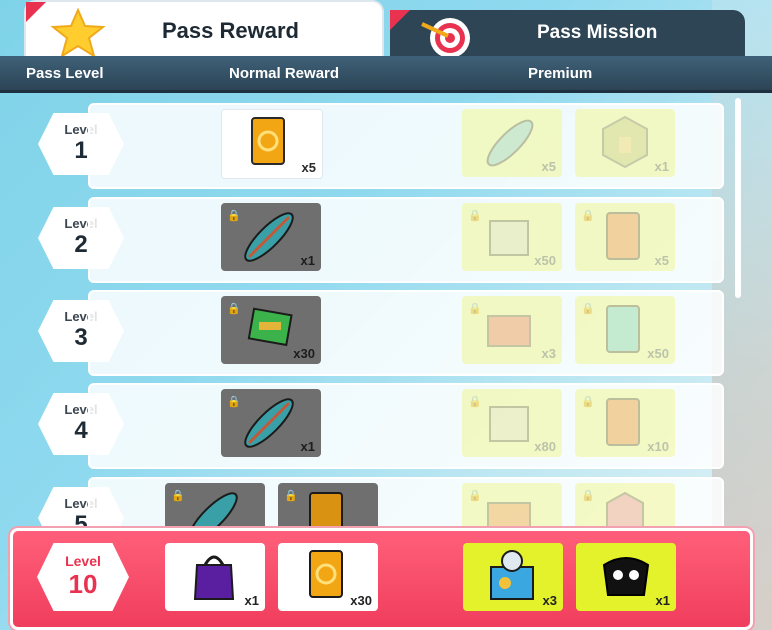 The width and height of the screenshot is (772, 630). I want to click on shopping-bag-icon, so click(214, 577).